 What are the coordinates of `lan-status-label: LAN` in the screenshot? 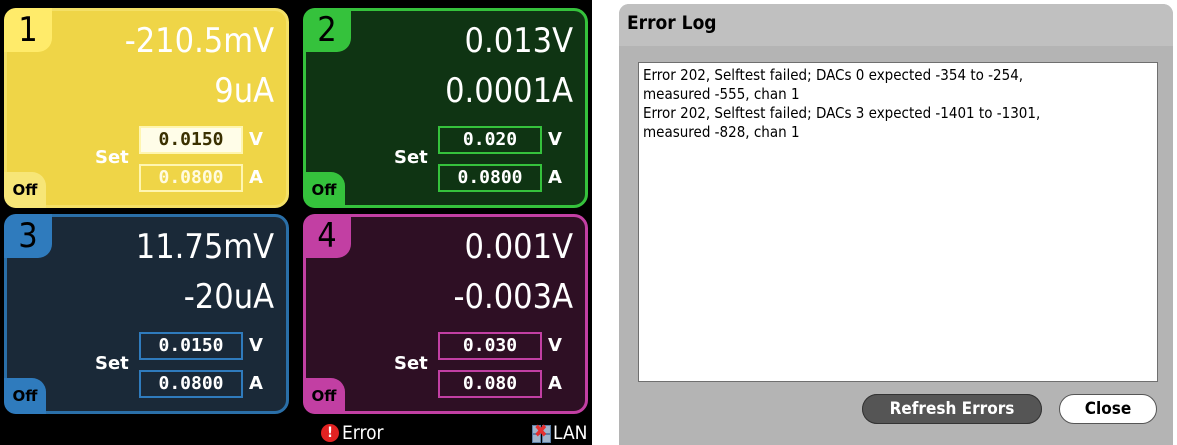 It's located at (570, 433).